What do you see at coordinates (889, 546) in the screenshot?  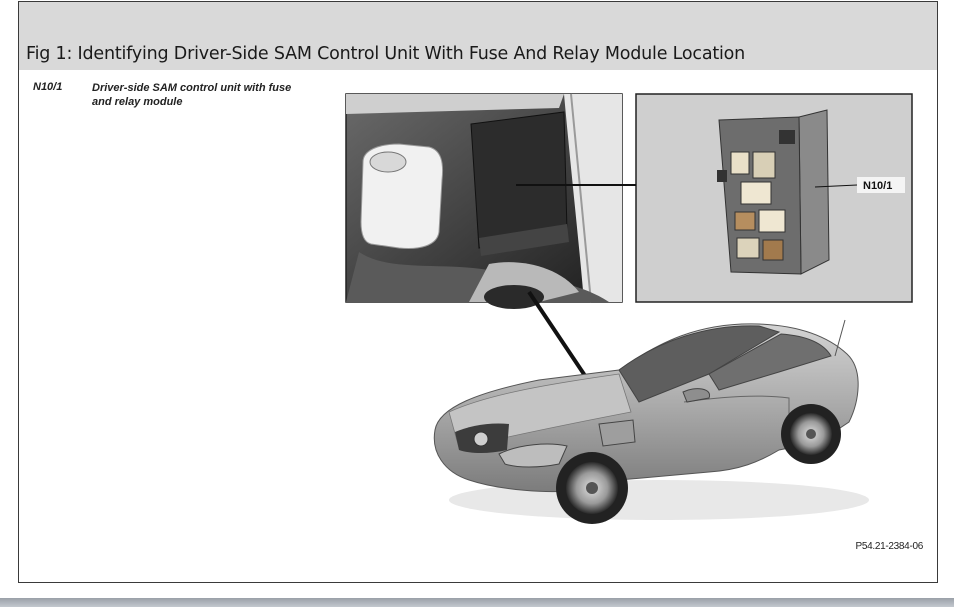 I see `reference-code: P54.21-2384-06` at bounding box center [889, 546].